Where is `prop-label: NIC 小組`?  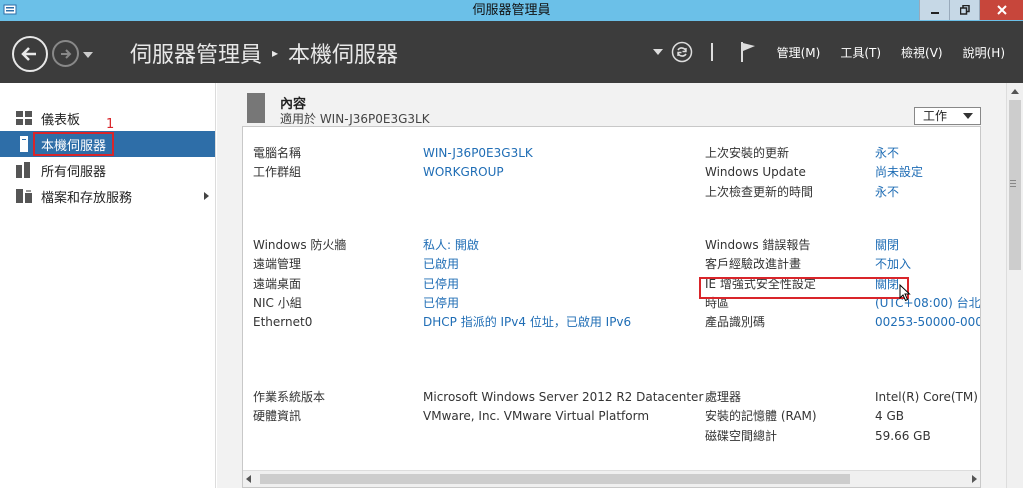 prop-label: NIC 小組 is located at coordinates (277, 303).